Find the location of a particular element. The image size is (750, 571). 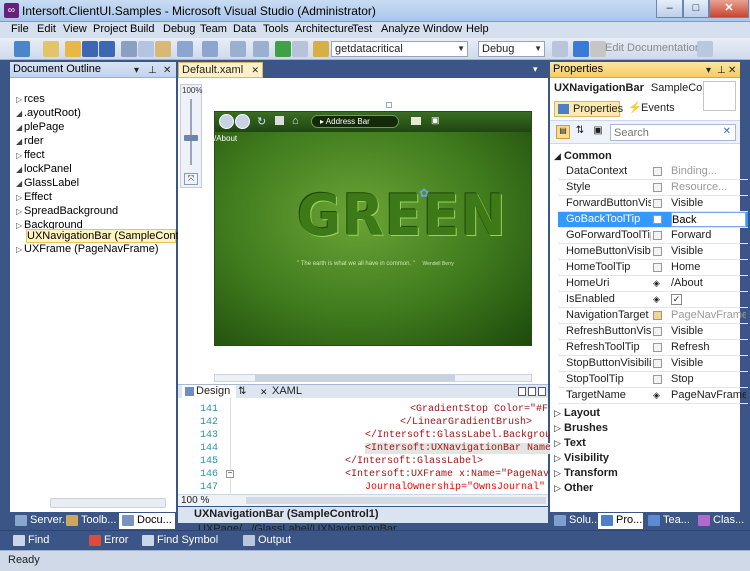

outline-item: ◢ .ayoutRoot) is located at coordinates (48, 113).